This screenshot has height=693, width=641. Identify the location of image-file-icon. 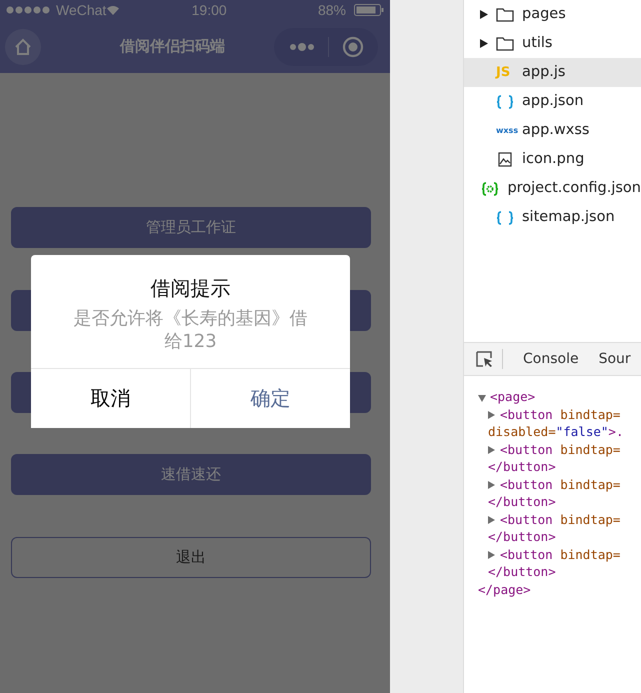
(505, 159).